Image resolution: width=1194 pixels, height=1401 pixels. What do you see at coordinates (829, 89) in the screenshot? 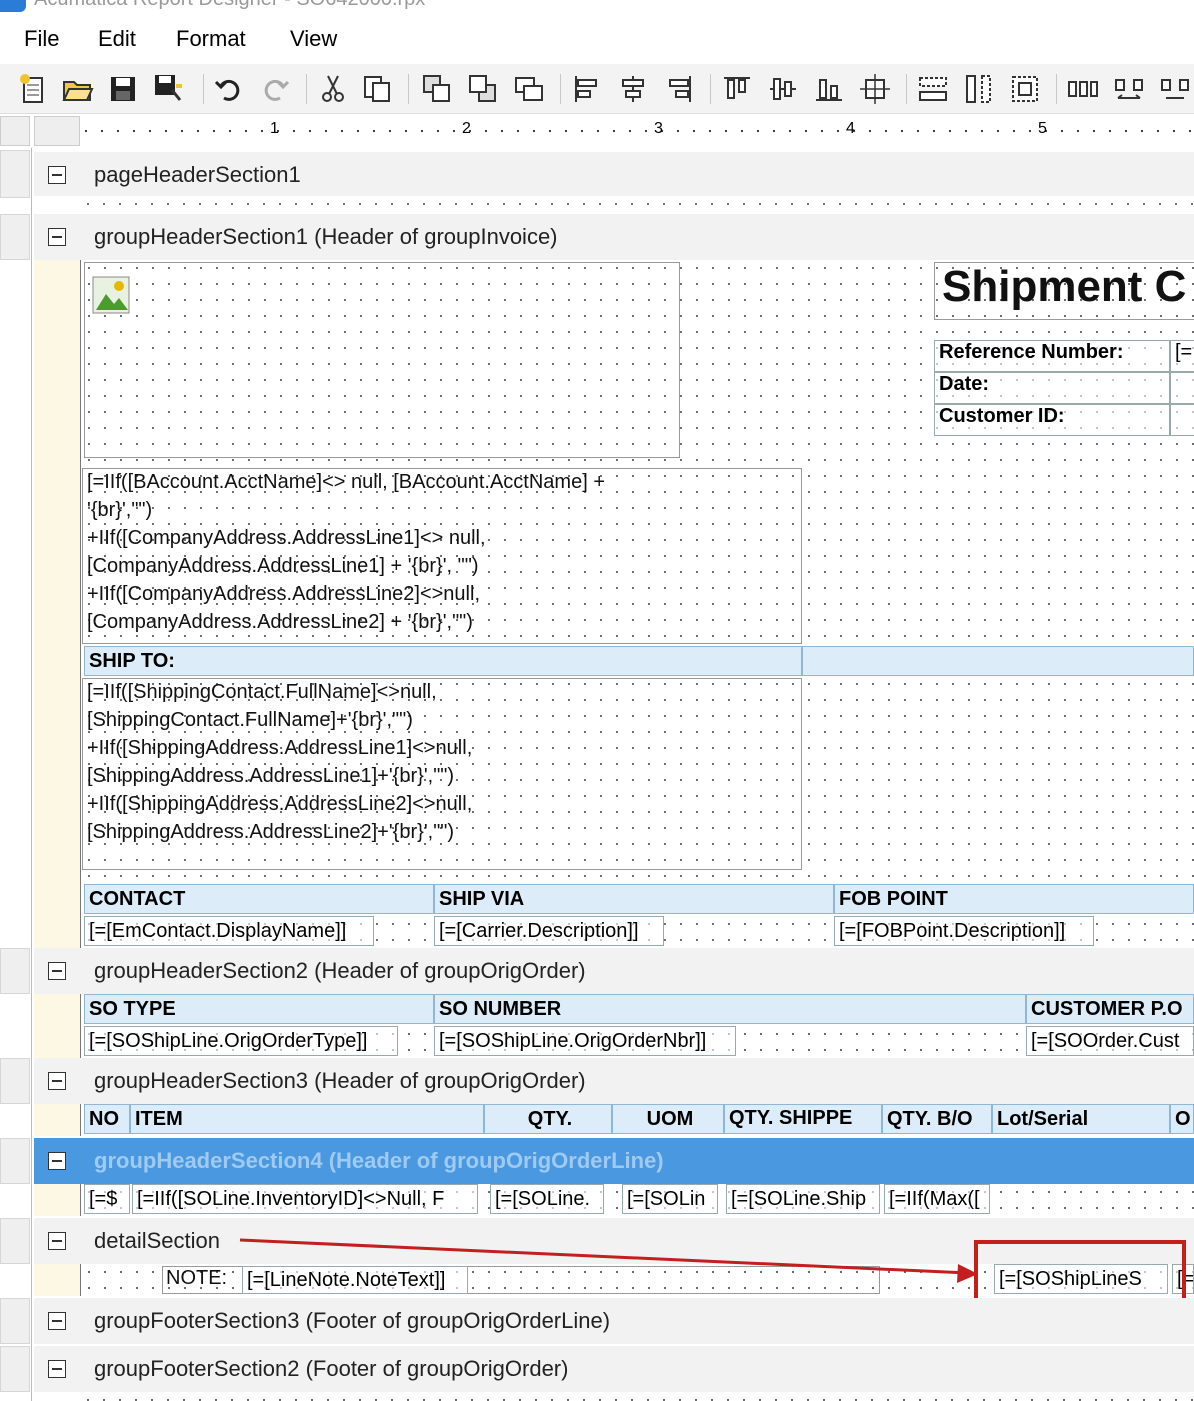
I see `align-bottom-icon` at bounding box center [829, 89].